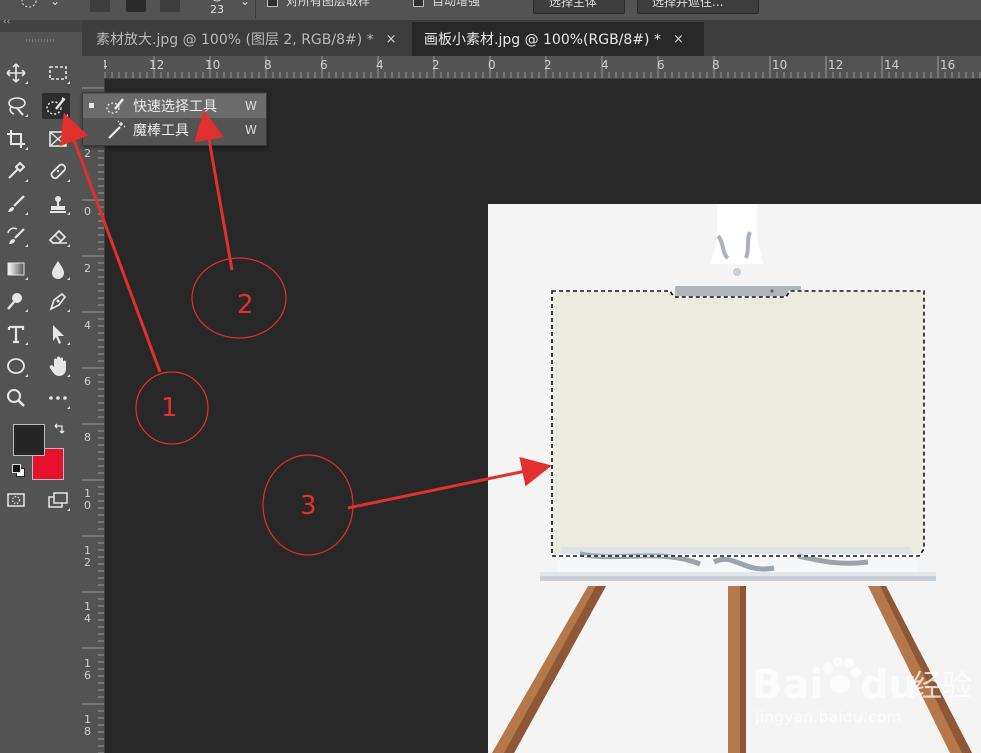 The width and height of the screenshot is (981, 753). What do you see at coordinates (18, 470) in the screenshot?
I see `default-colors-icon` at bounding box center [18, 470].